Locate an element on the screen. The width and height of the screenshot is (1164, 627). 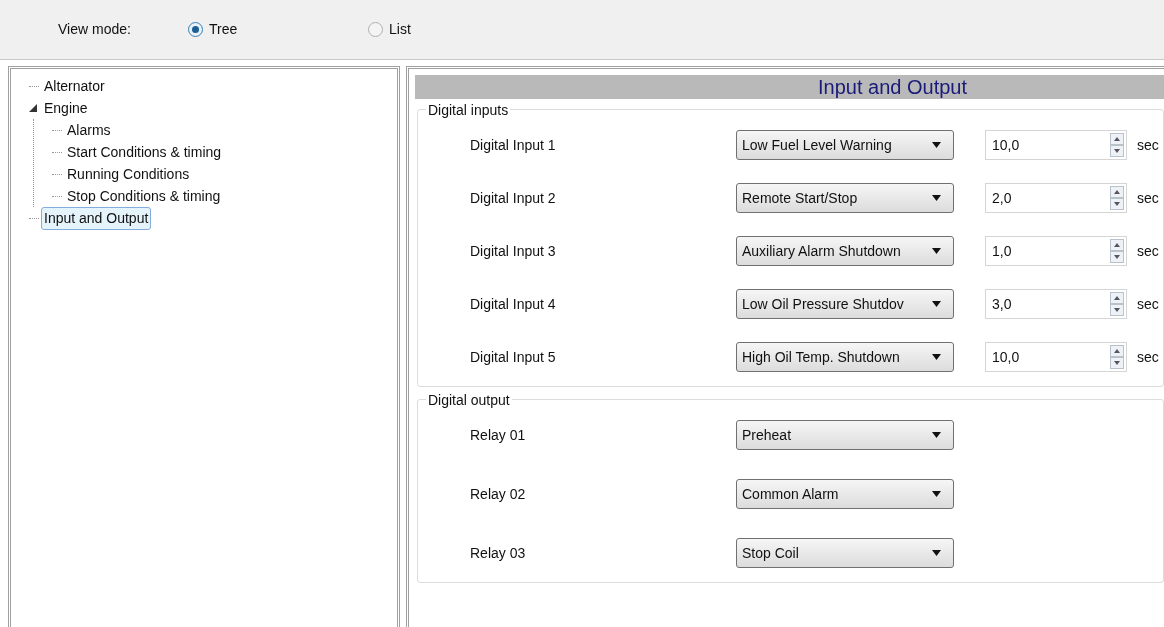
view-mode-radio: Tree is located at coordinates (278, 29).